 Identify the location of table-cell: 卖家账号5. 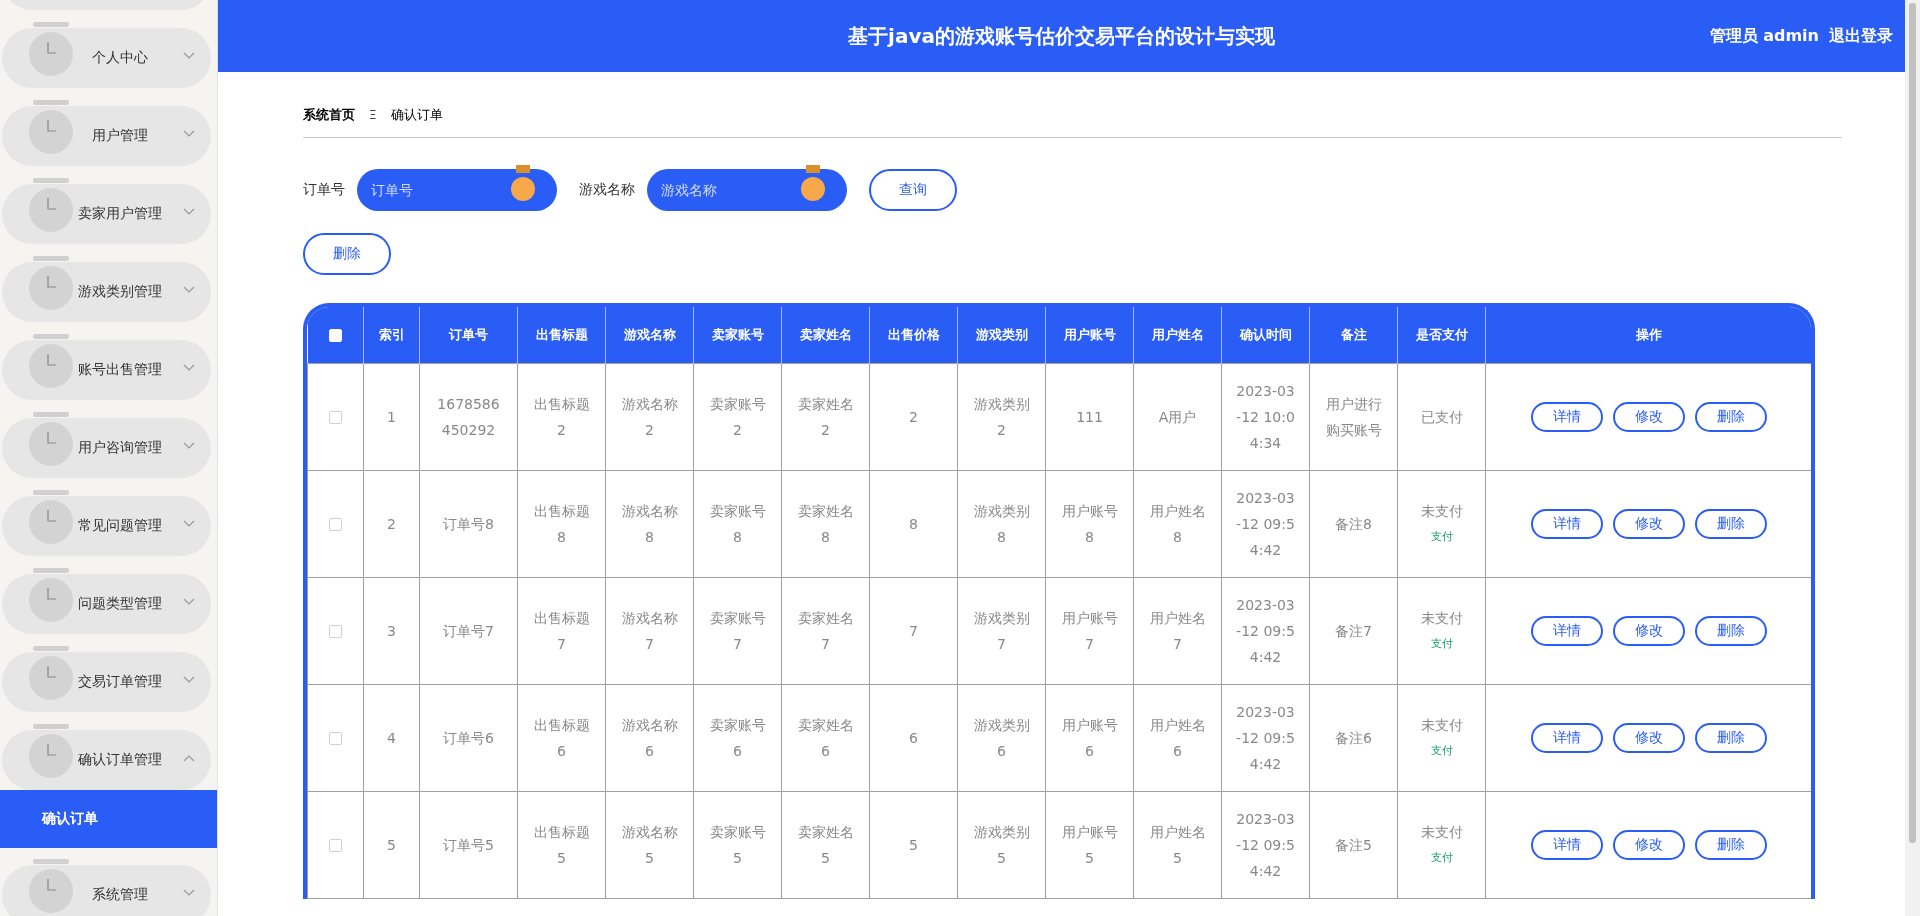
(737, 844).